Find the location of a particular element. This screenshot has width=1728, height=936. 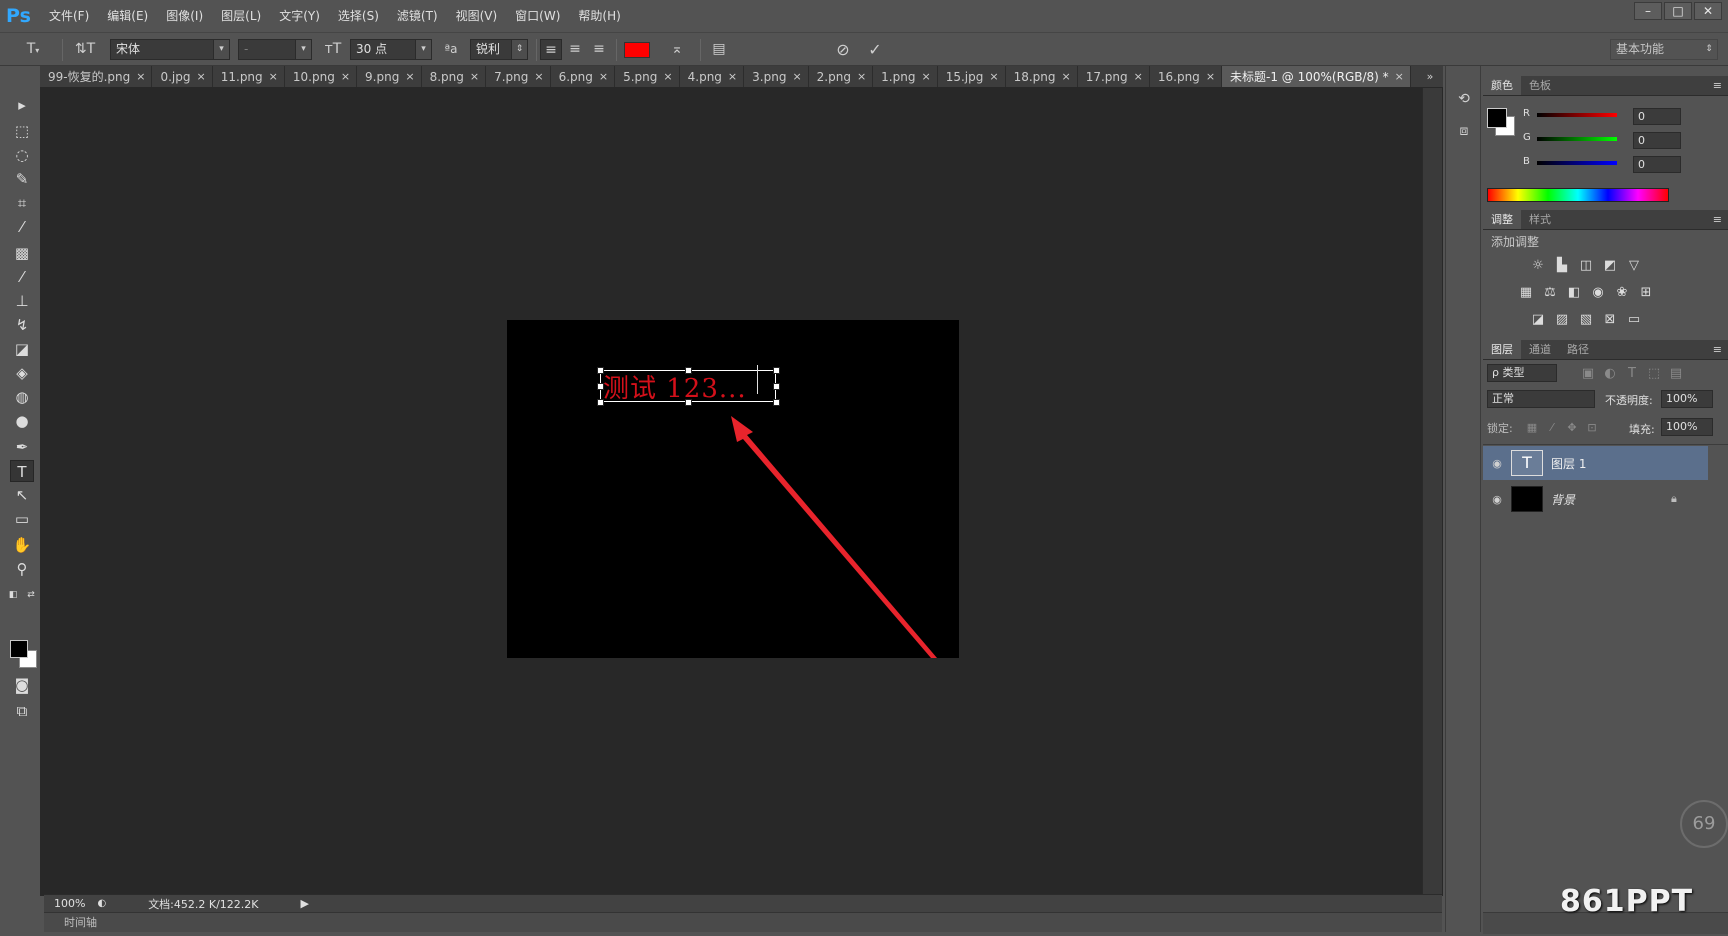

layer-row: ◉ T 图层 1 is located at coordinates (1595, 463).